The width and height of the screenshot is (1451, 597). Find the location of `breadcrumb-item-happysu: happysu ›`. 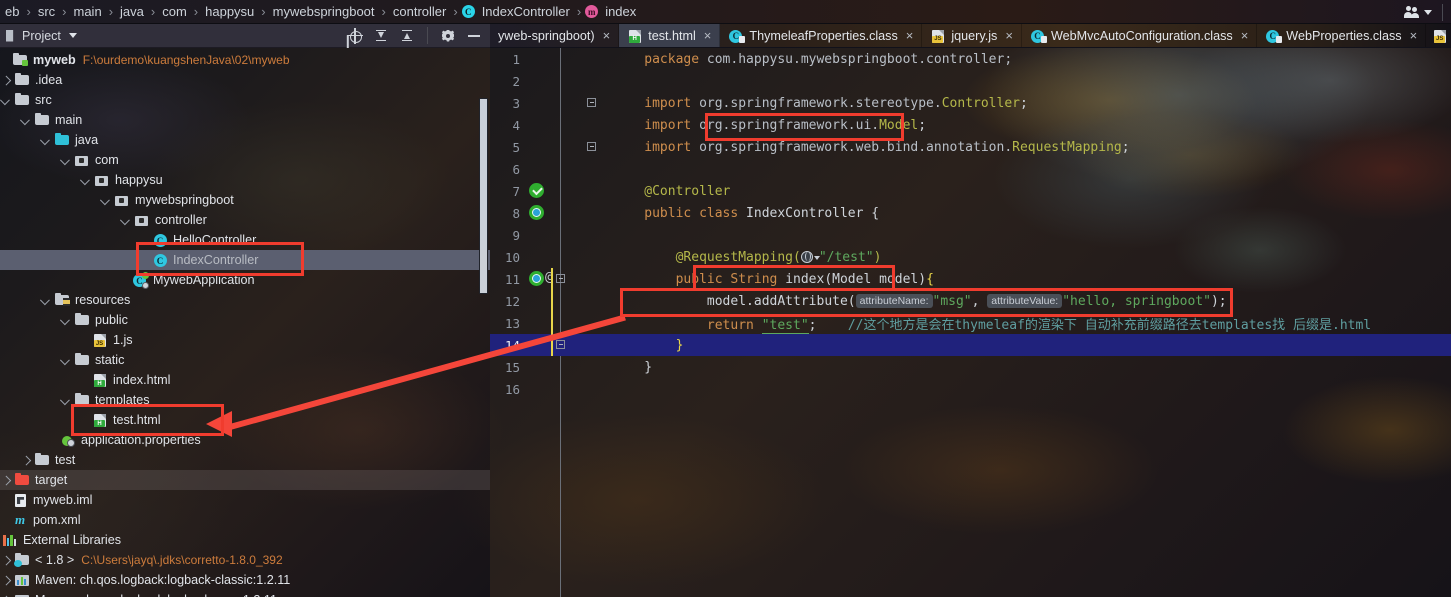

breadcrumb-item-happysu: happysu › is located at coordinates (236, 11).